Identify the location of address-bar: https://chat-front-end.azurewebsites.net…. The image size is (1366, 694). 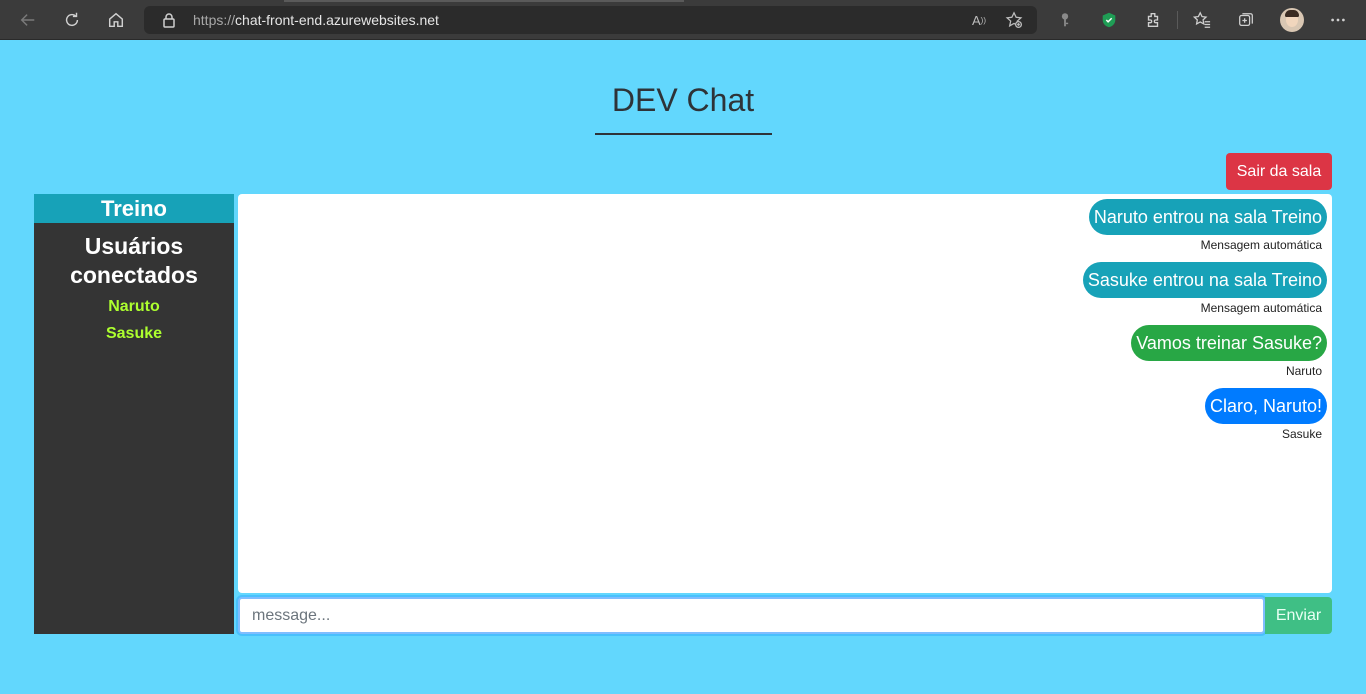
(590, 20).